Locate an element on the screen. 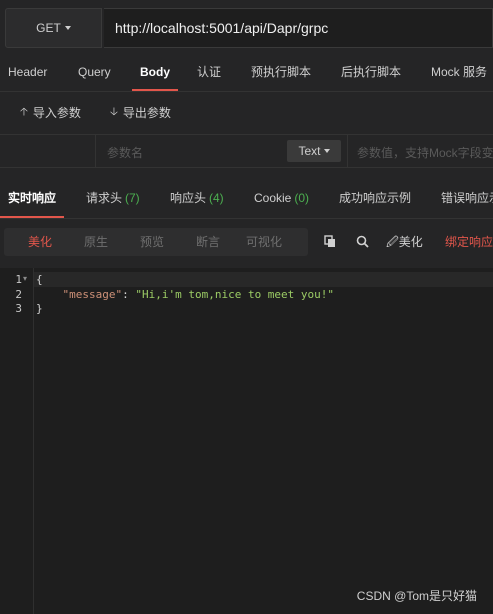 The width and height of the screenshot is (493, 614). tab-error-example: 错误响应示 is located at coordinates (467, 199).